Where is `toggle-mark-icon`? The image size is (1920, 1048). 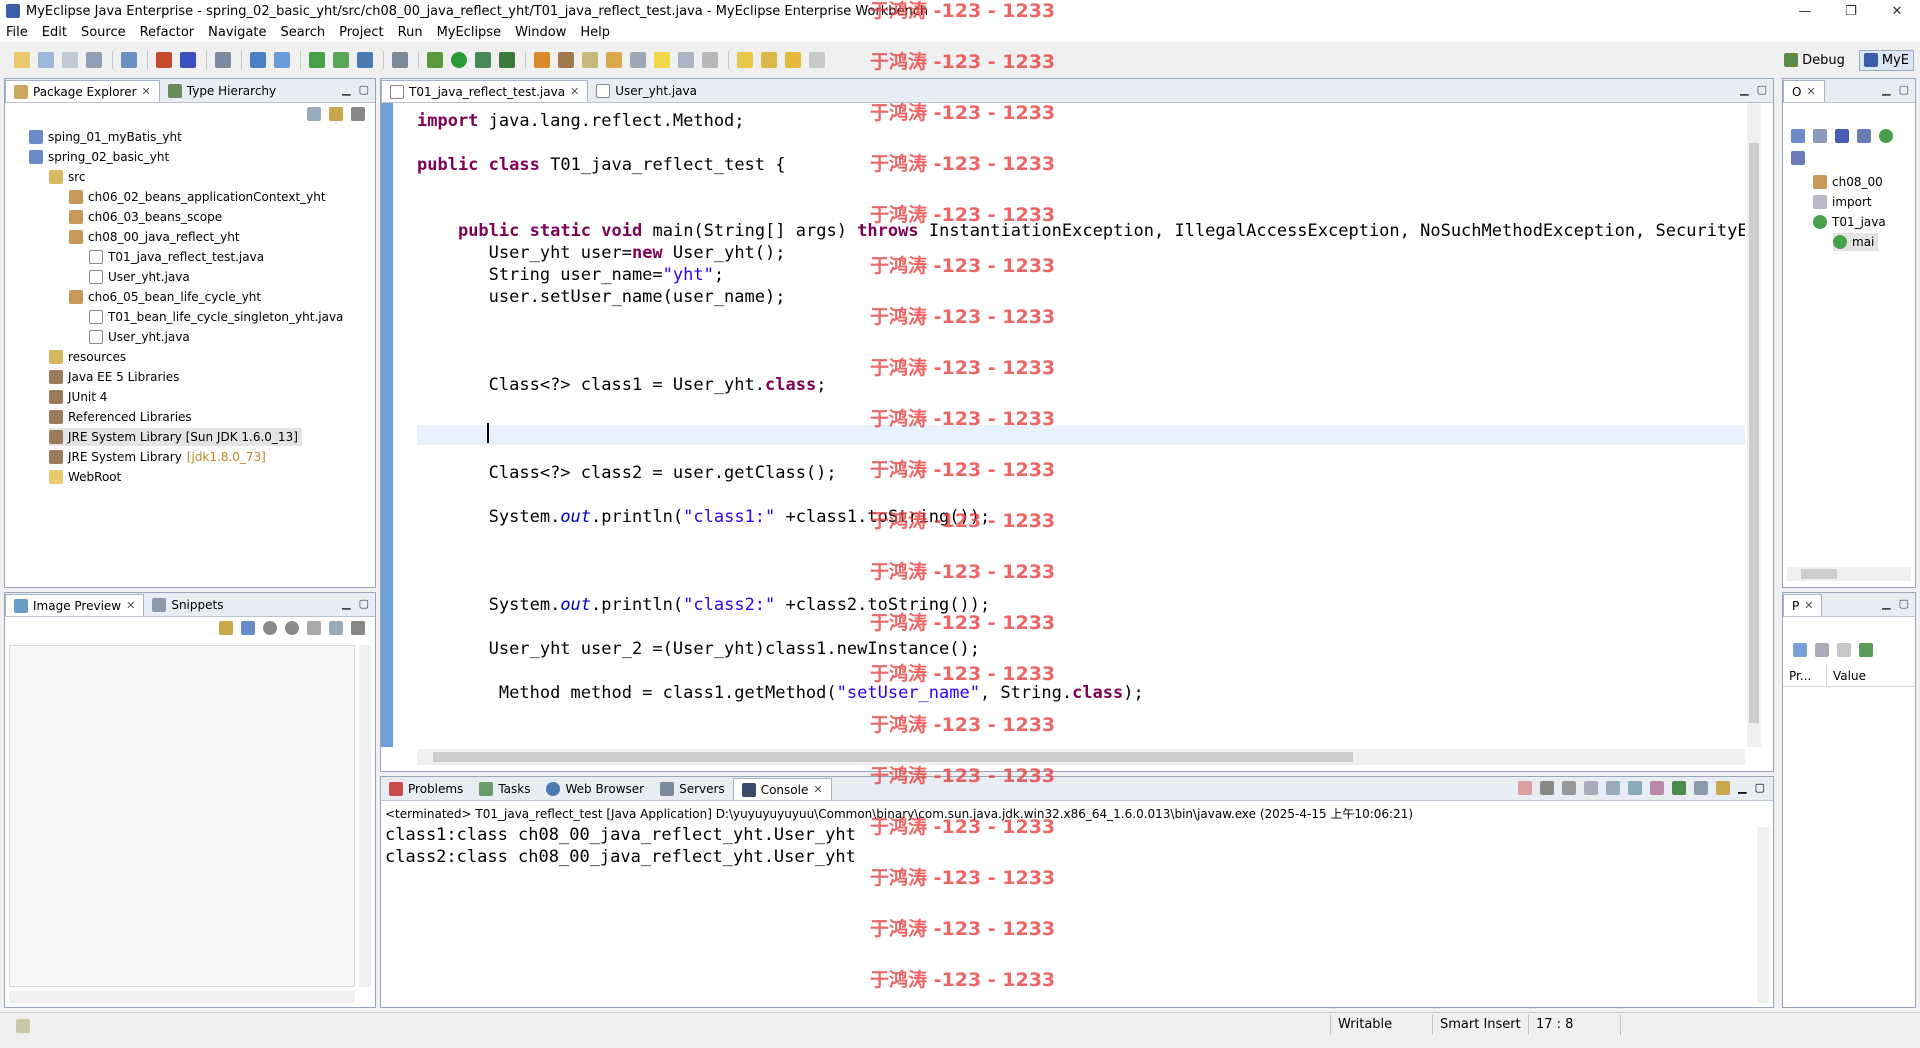
toggle-mark-icon is located at coordinates (590, 60).